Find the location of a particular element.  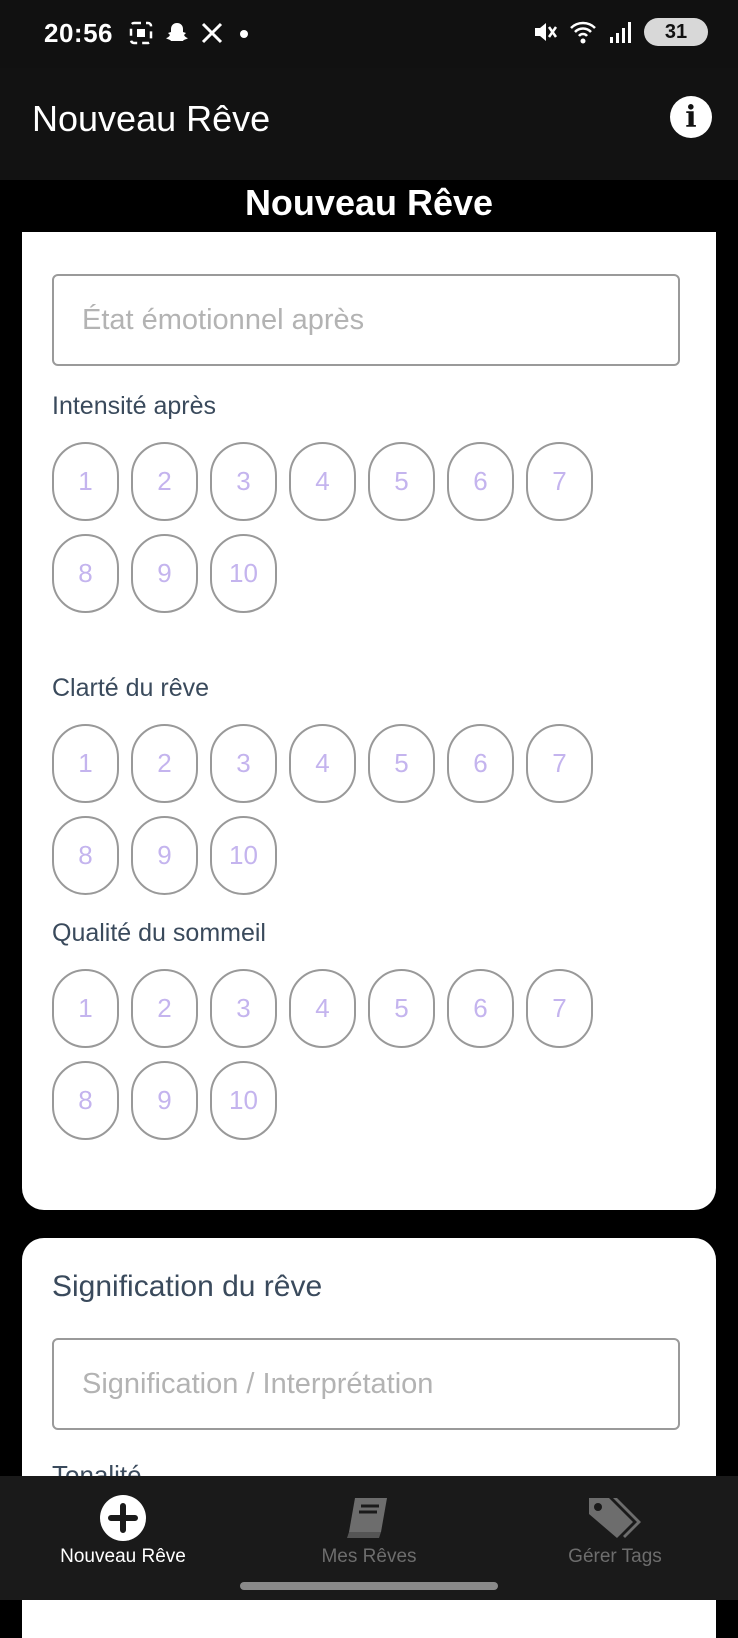

battery-level: 31 is located at coordinates (676, 31).